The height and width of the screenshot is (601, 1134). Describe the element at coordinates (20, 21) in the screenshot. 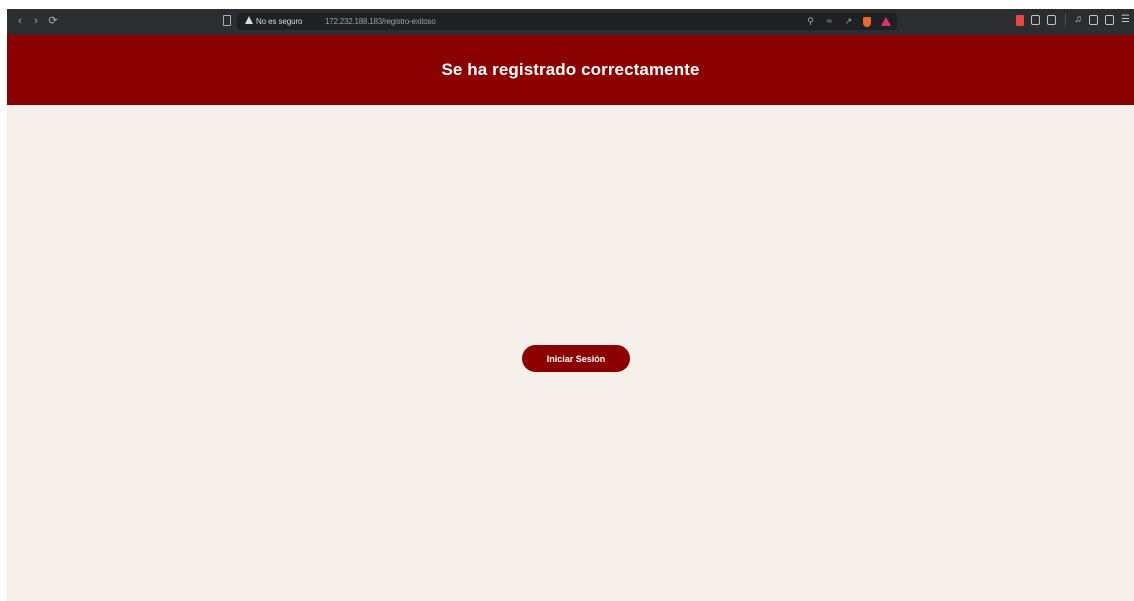

I see `back-icon: ‹` at that location.